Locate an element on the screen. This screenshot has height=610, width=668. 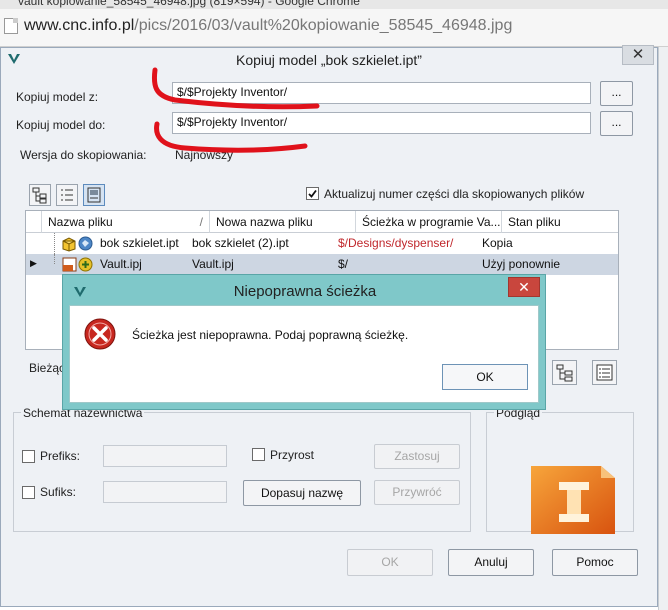
prefix-input is located at coordinates (165, 456).